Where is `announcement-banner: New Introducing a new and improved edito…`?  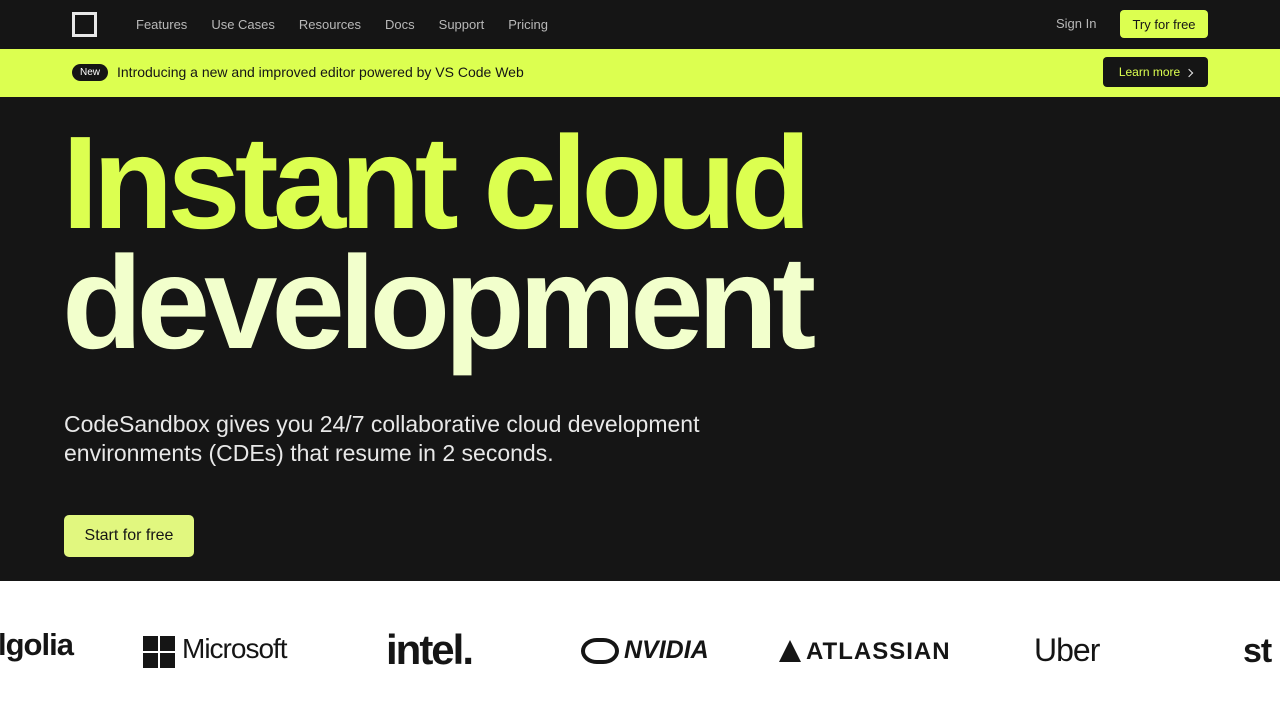 announcement-banner: New Introducing a new and improved edito… is located at coordinates (640, 73).